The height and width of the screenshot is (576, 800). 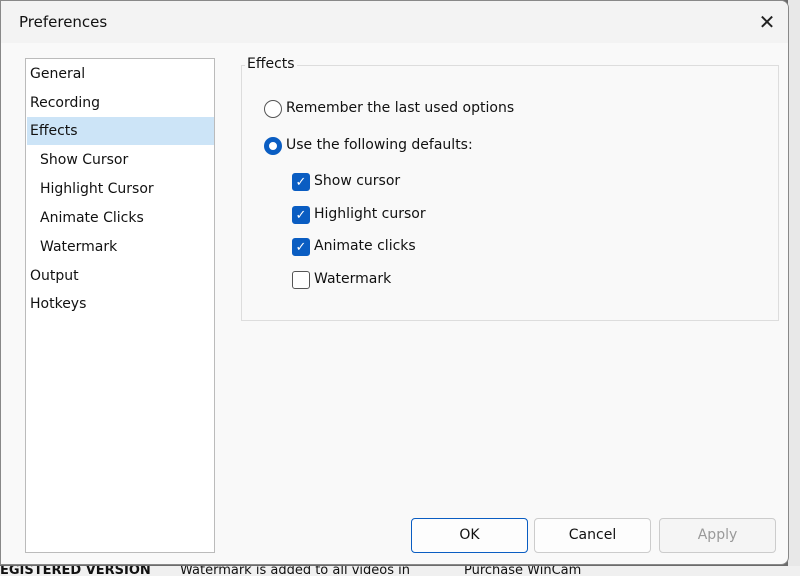 I want to click on nav-item-show-cursor: Show Cursor, so click(x=120, y=160).